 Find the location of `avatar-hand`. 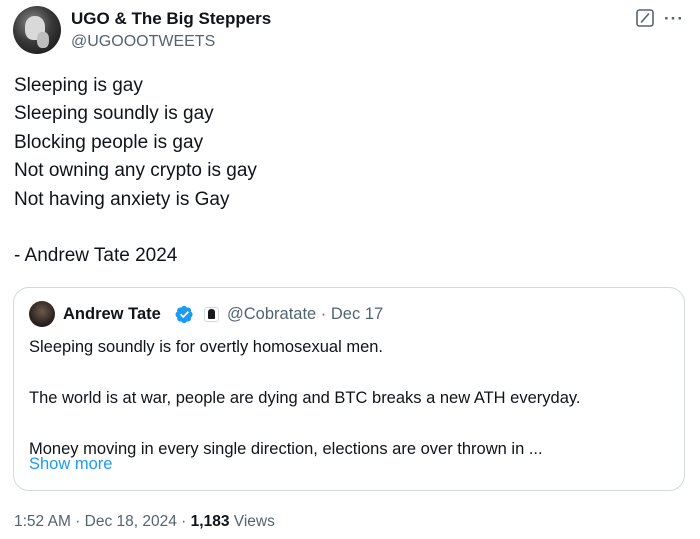

avatar-hand is located at coordinates (43, 40).